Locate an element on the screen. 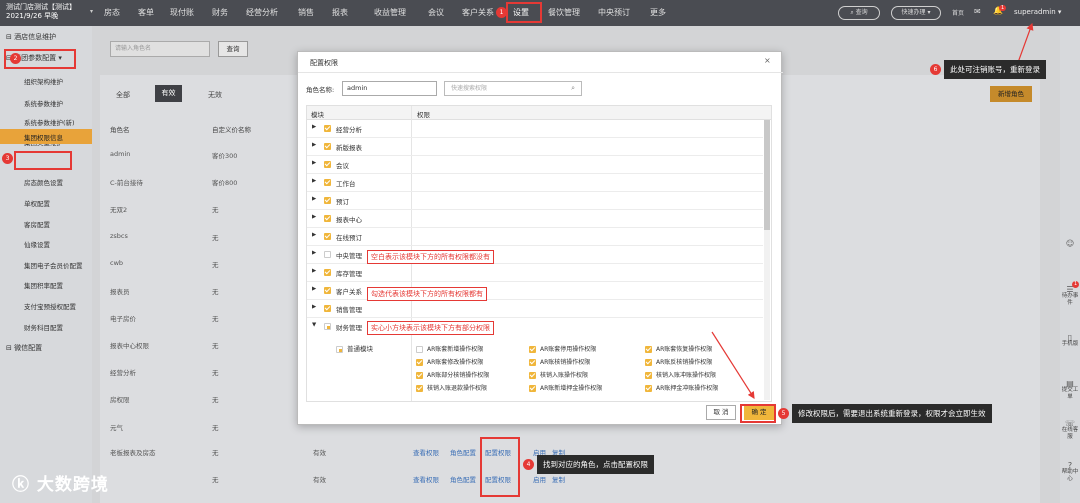 The width and height of the screenshot is (1080, 503). enable-link: 启用 is located at coordinates (539, 479).